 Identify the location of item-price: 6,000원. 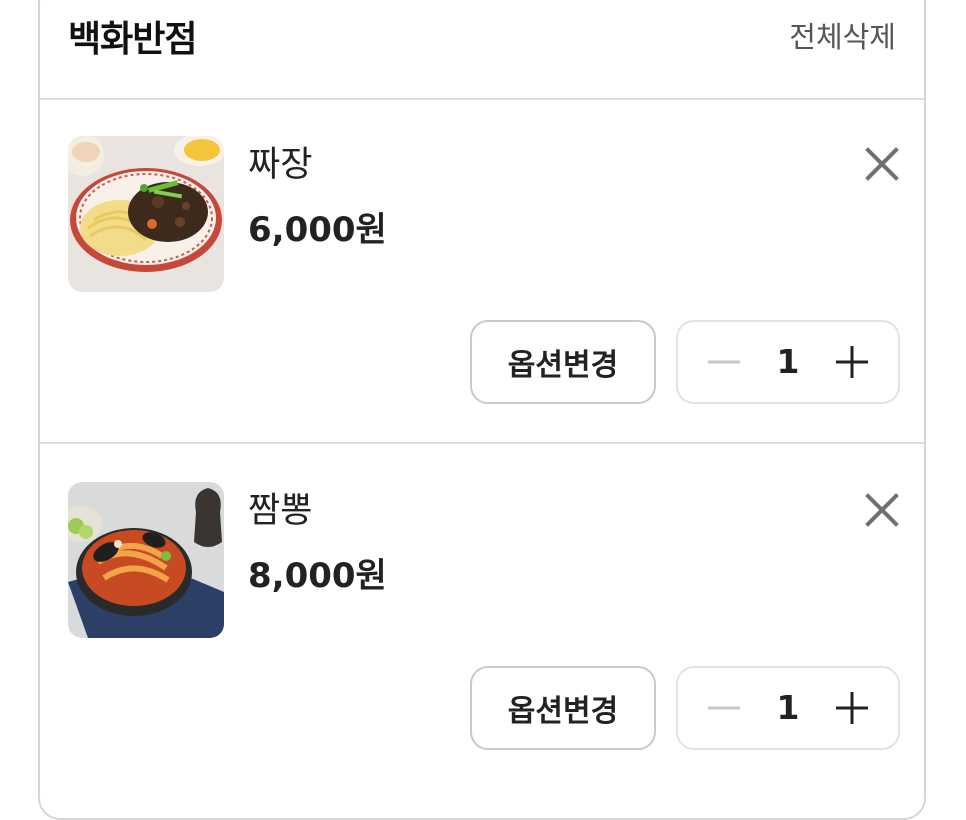
(317, 230).